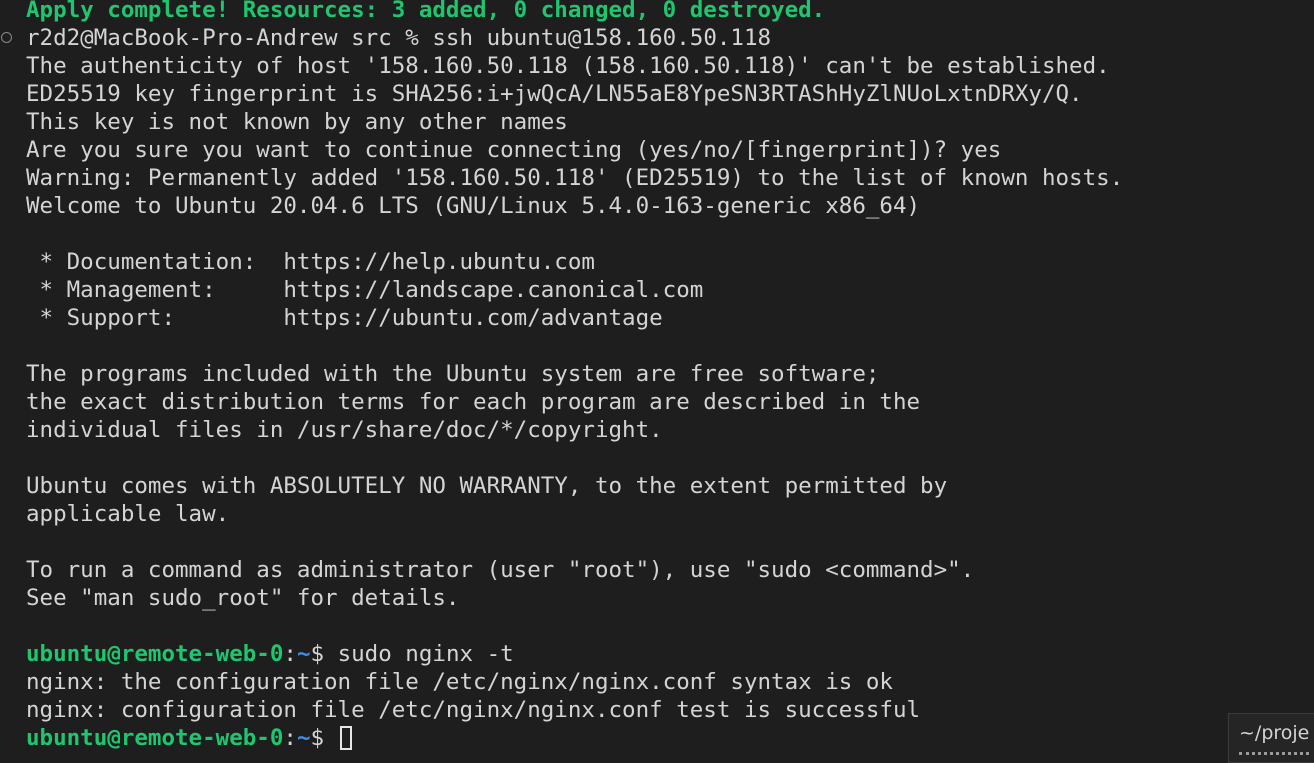 The height and width of the screenshot is (763, 1314). I want to click on motd-sudo-line: See "man sudo_root" for details., so click(243, 598).